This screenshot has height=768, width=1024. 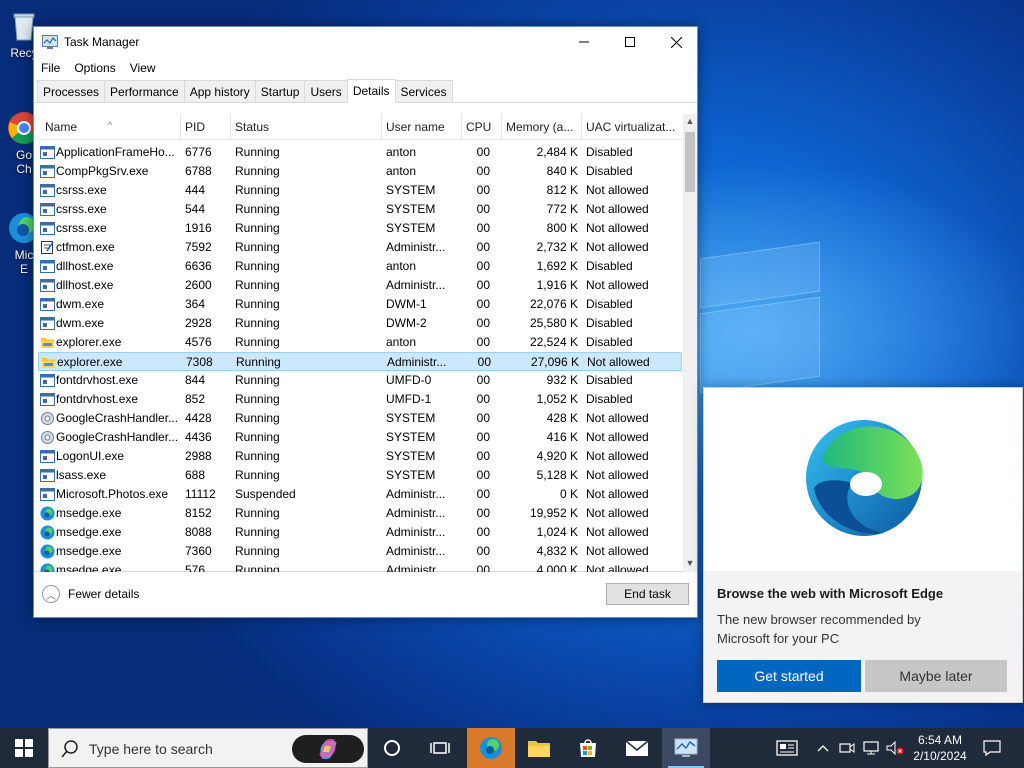 I want to click on end-task-button: End task, so click(x=647, y=594).